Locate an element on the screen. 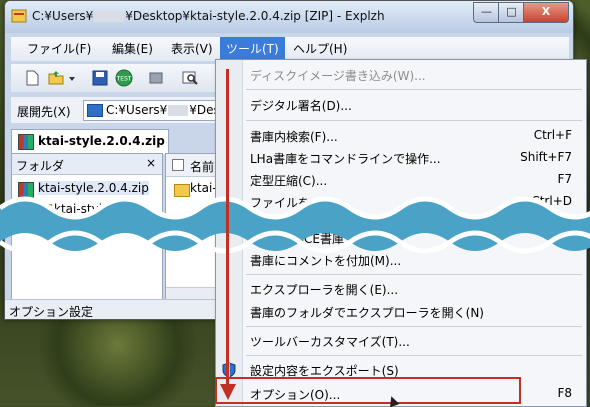  svg-text: TEST is located at coordinates (124, 79).